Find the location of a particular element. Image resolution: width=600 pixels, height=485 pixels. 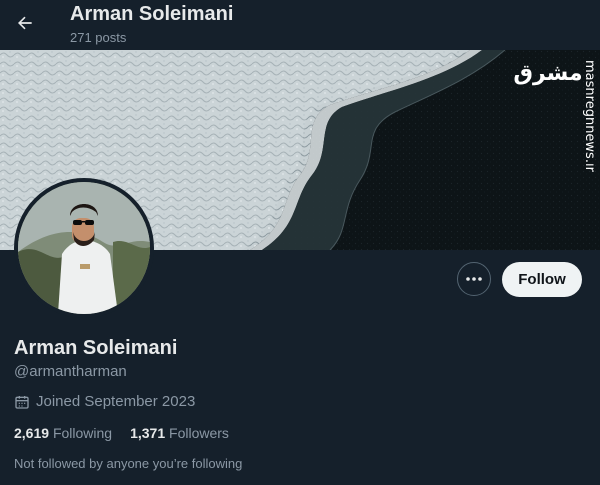

following-link: 2,619 Following is located at coordinates (63, 433).